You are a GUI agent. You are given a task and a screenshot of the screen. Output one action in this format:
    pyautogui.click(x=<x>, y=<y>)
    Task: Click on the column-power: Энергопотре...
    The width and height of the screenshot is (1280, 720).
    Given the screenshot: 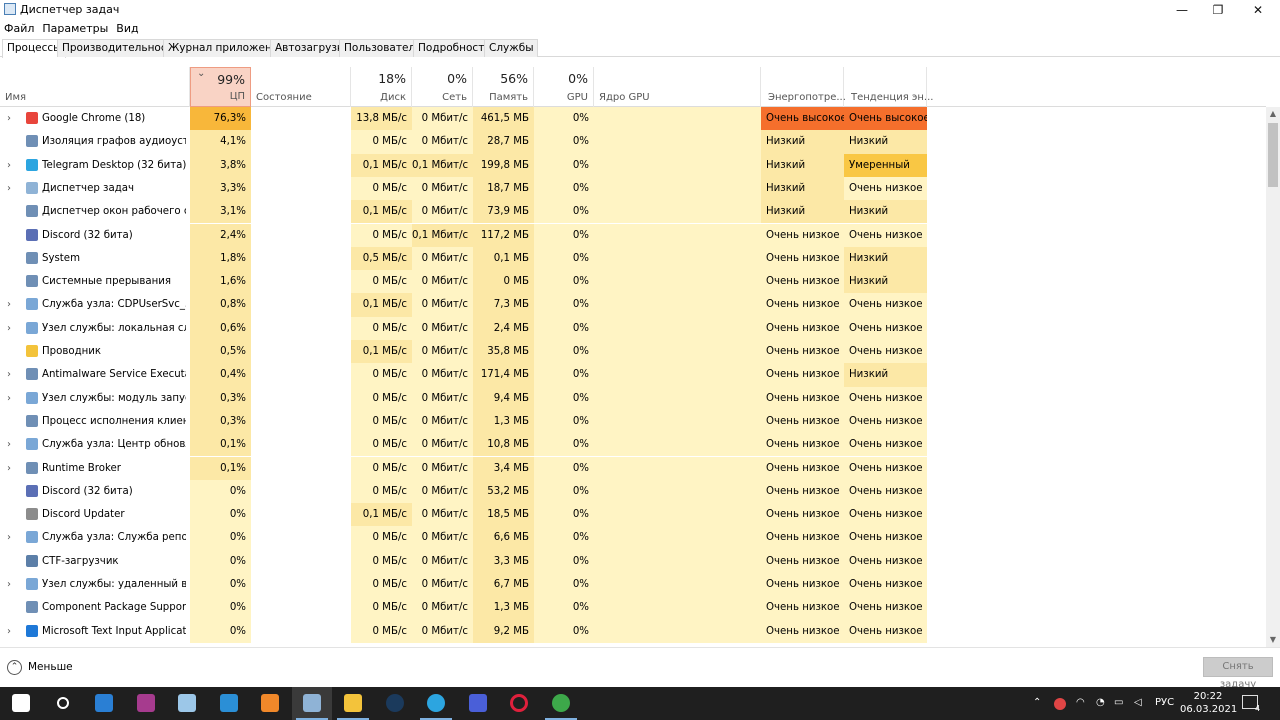 What is the action you would take?
    pyautogui.click(x=803, y=87)
    